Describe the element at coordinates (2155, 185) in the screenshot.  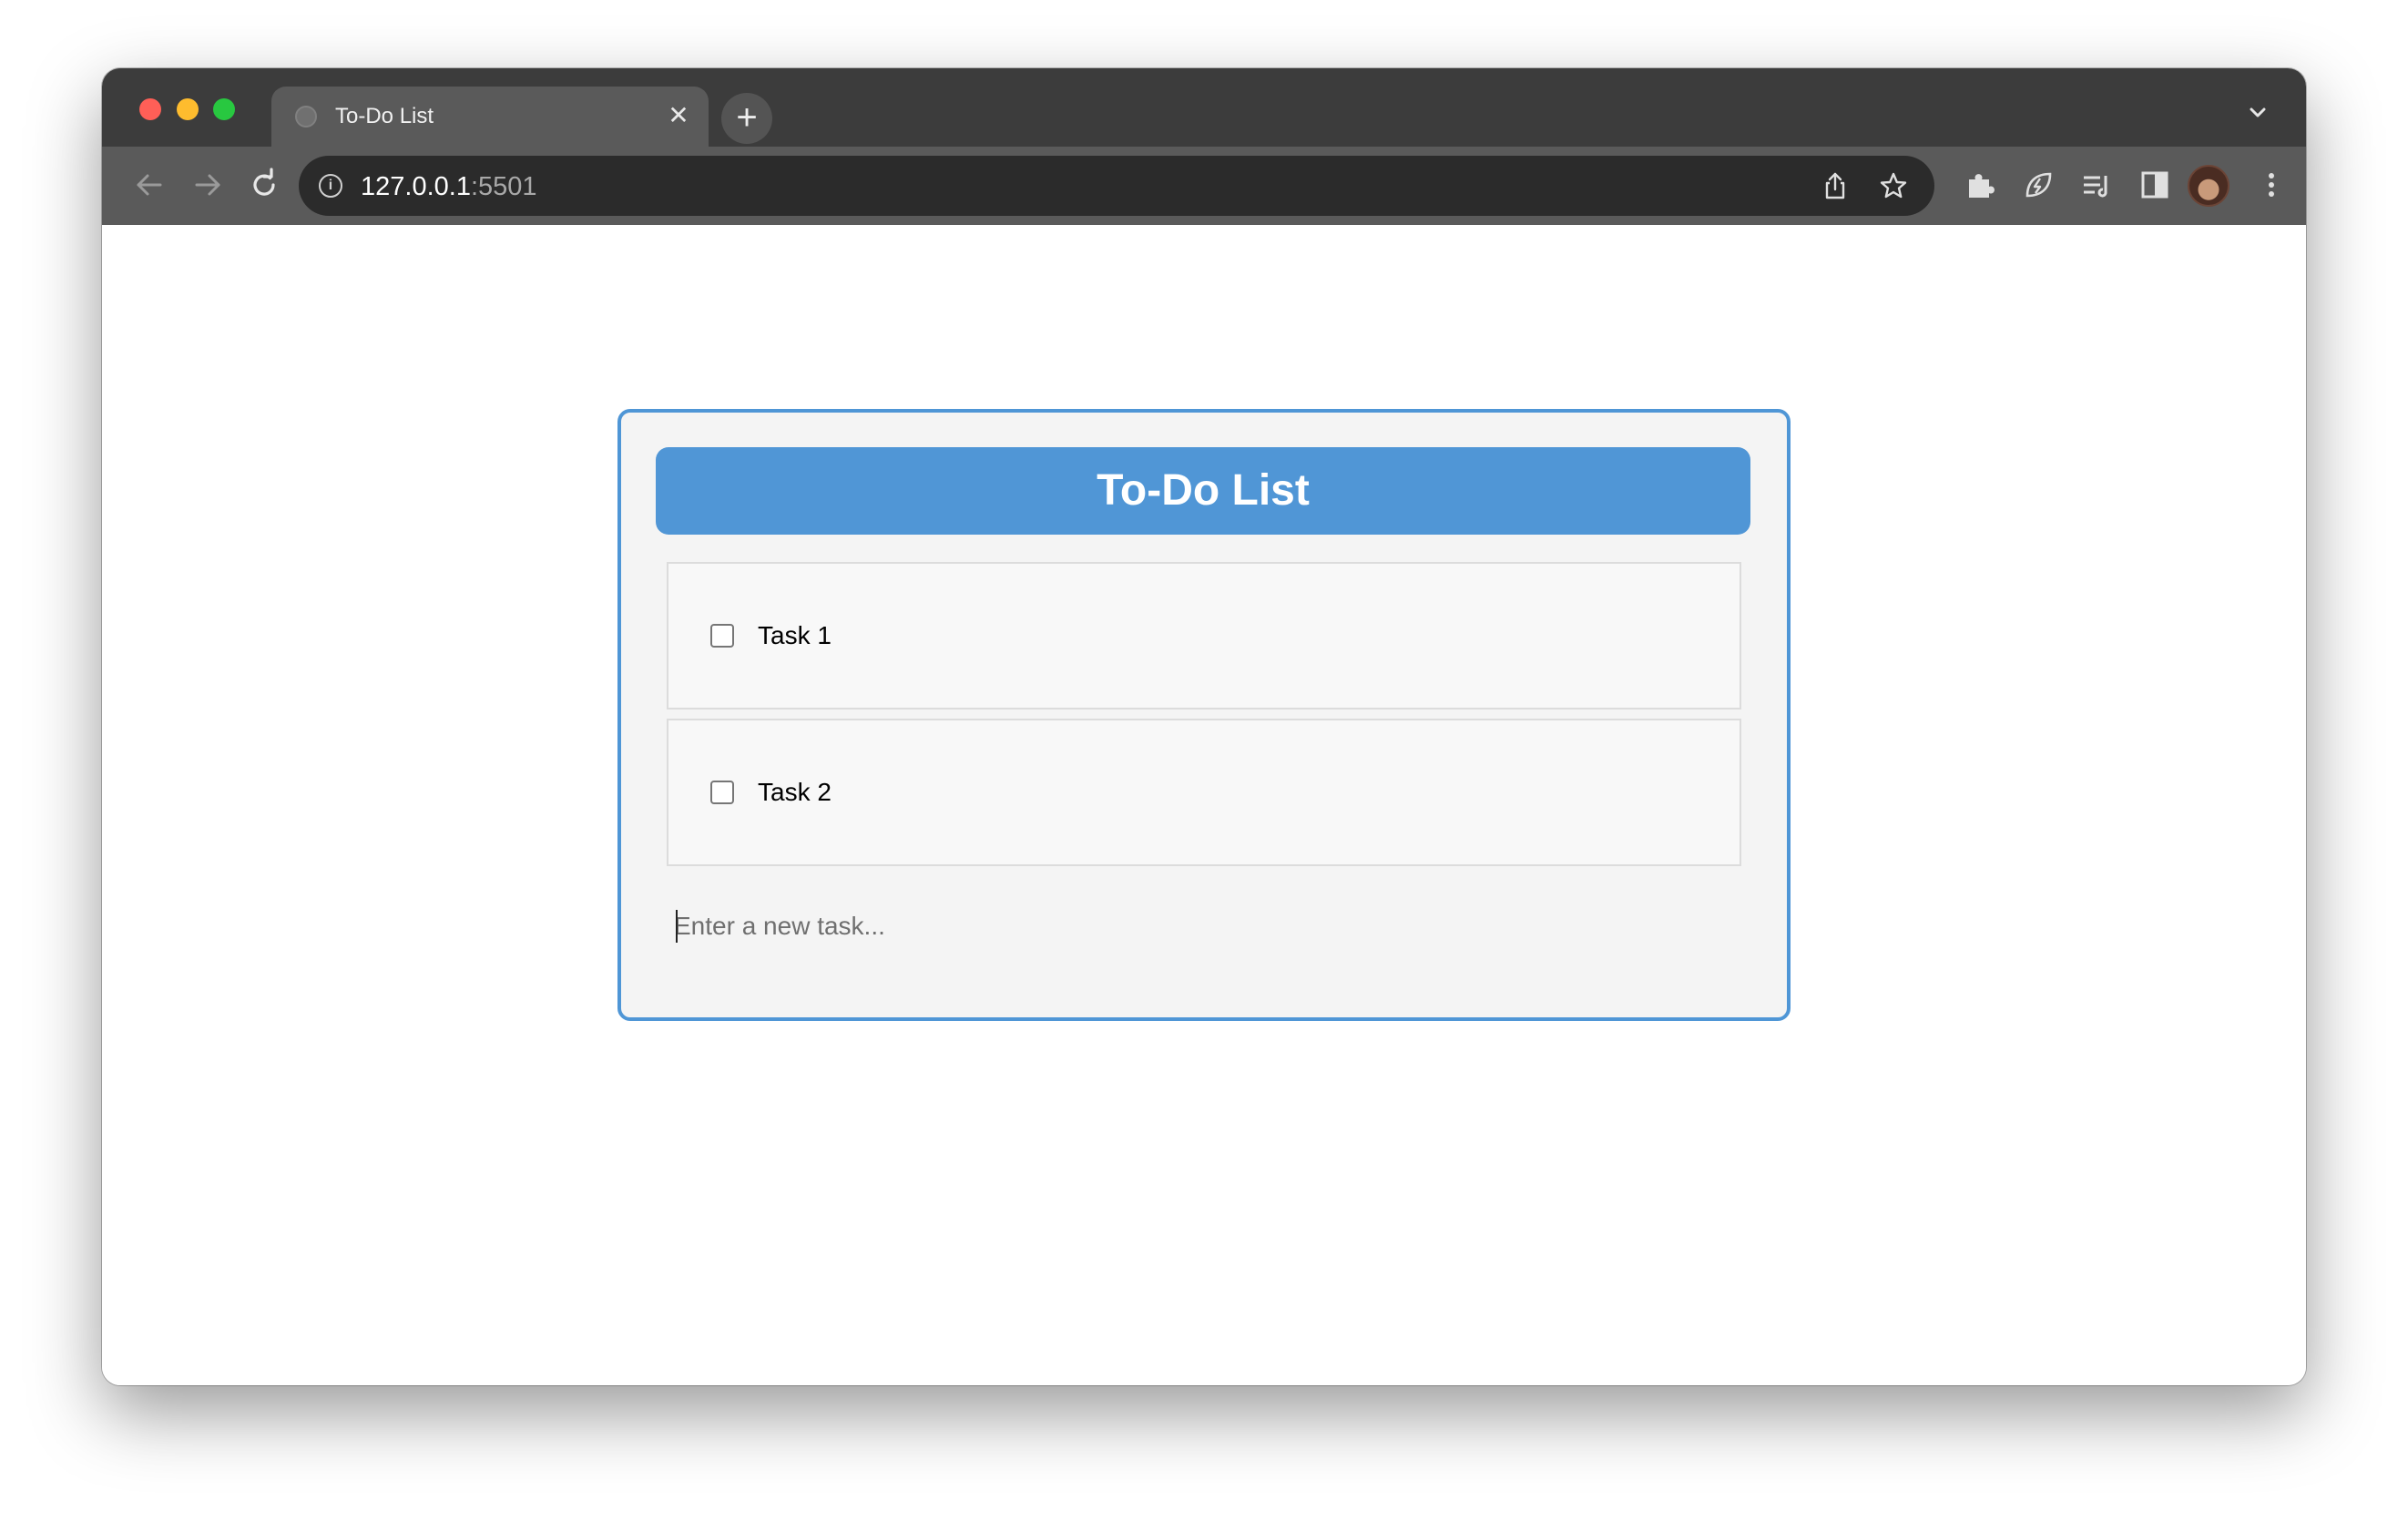
I see `side-panel-icon` at that location.